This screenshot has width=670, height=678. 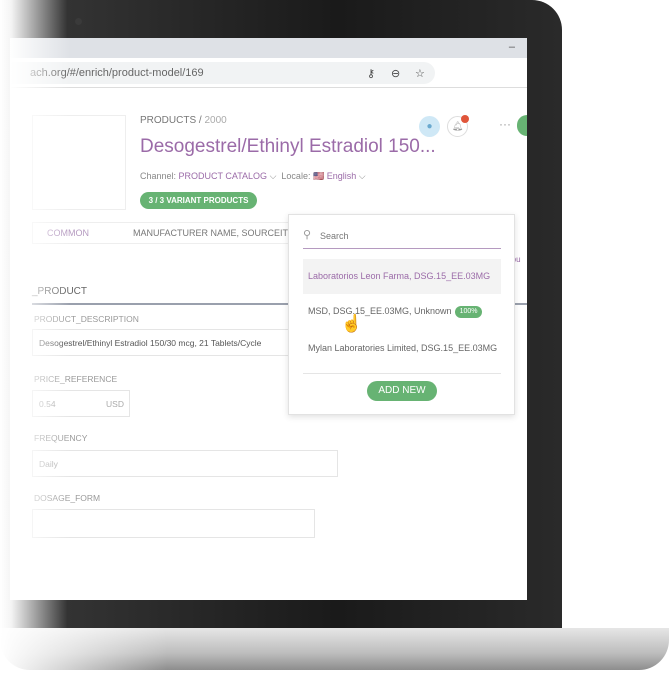 What do you see at coordinates (76, 379) in the screenshot?
I see `field-label: PRICE_REFERENCE` at bounding box center [76, 379].